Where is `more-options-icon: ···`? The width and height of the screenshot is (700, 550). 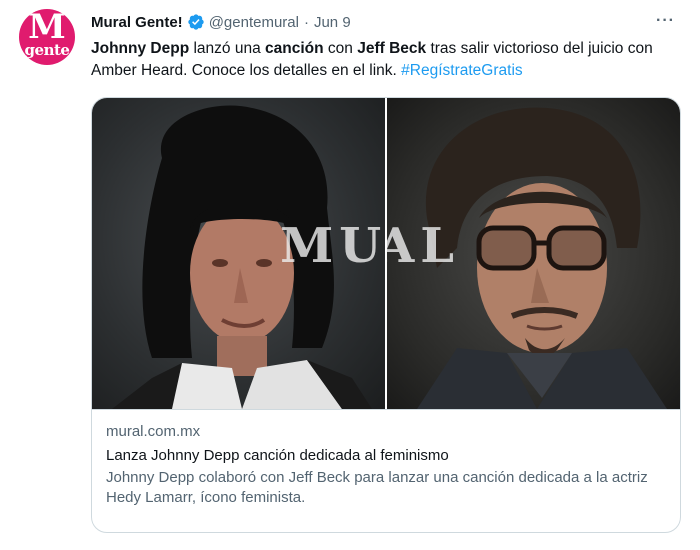 more-options-icon: ··· is located at coordinates (665, 21).